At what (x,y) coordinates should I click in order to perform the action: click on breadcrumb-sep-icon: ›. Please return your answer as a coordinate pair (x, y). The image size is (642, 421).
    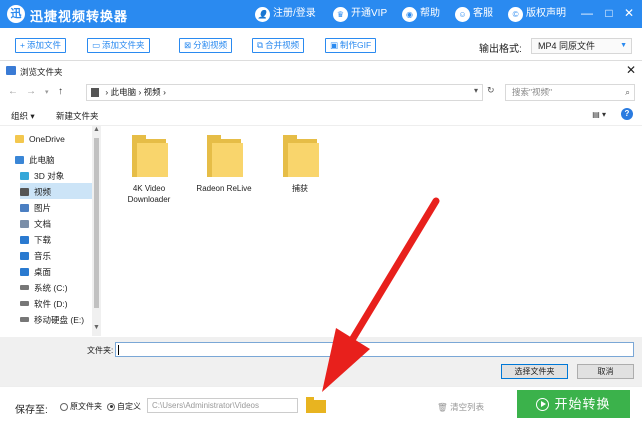
    Looking at the image, I should click on (164, 92).